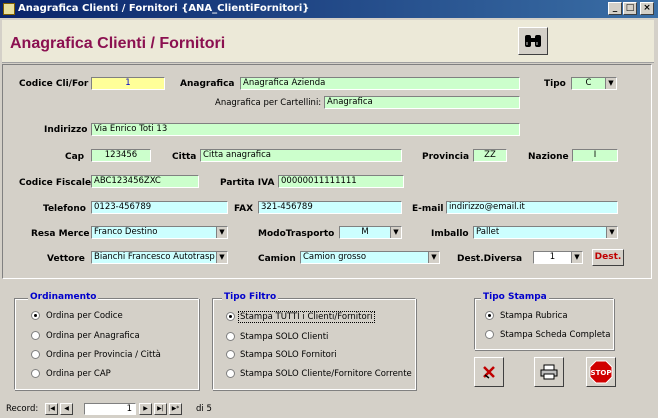 This screenshot has width=658, height=418. Describe the element at coordinates (154, 257) in the screenshot. I see `vettore-value: Bianchi Francesco Autotrasp` at that location.